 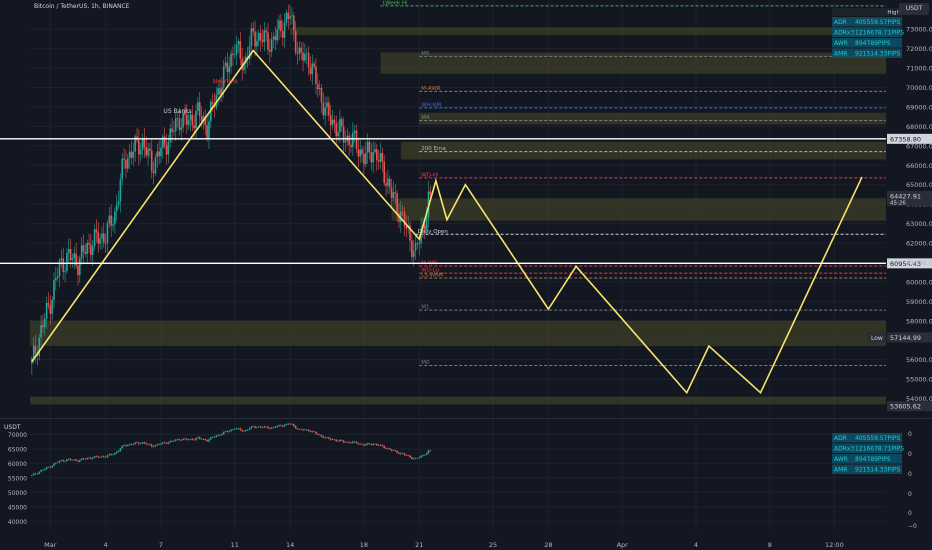 I want to click on currency-button: USDT, so click(x=914, y=9).